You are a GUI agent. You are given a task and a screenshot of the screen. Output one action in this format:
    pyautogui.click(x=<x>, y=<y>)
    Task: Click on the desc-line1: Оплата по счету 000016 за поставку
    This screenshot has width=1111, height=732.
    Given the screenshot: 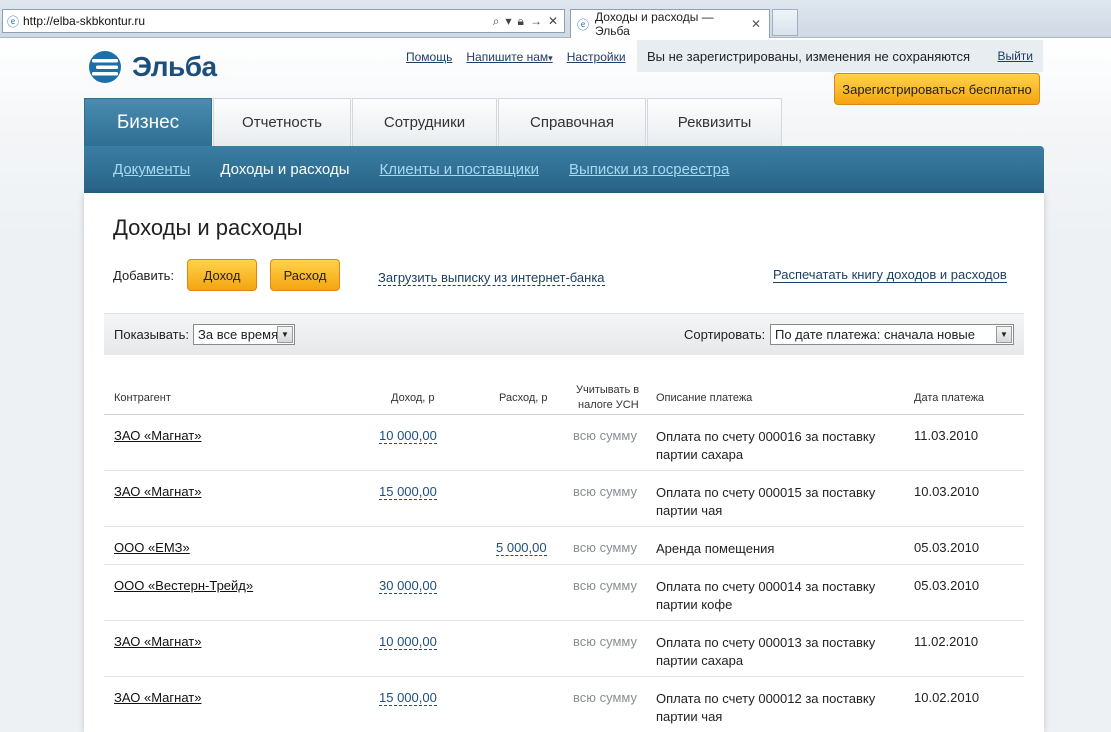 What is the action you would take?
    pyautogui.click(x=766, y=436)
    